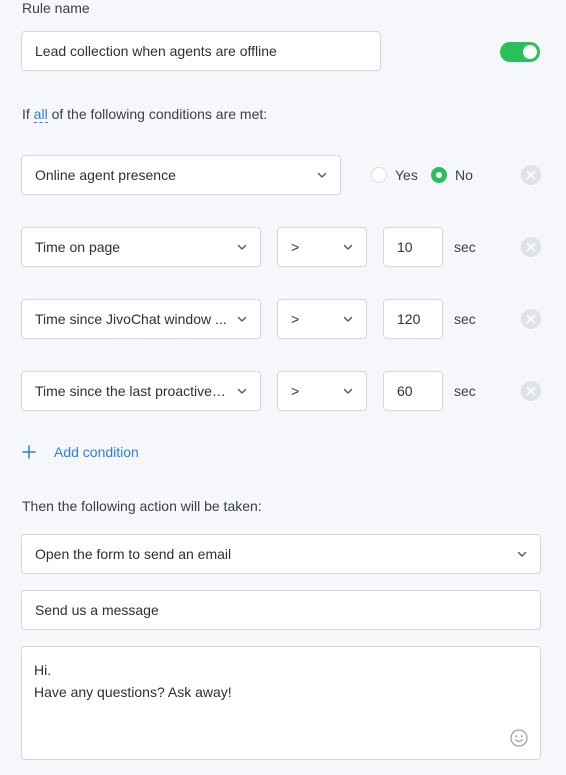  Describe the element at coordinates (97, 610) in the screenshot. I see `form-title-value: Send us a message` at that location.